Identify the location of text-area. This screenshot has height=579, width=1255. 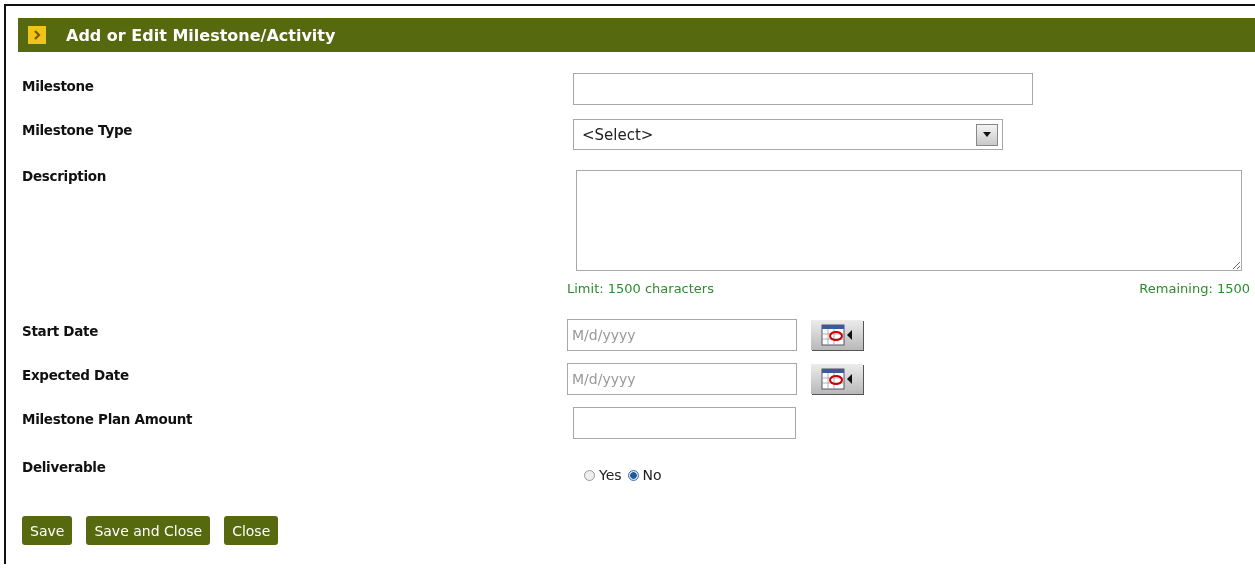
(909, 220).